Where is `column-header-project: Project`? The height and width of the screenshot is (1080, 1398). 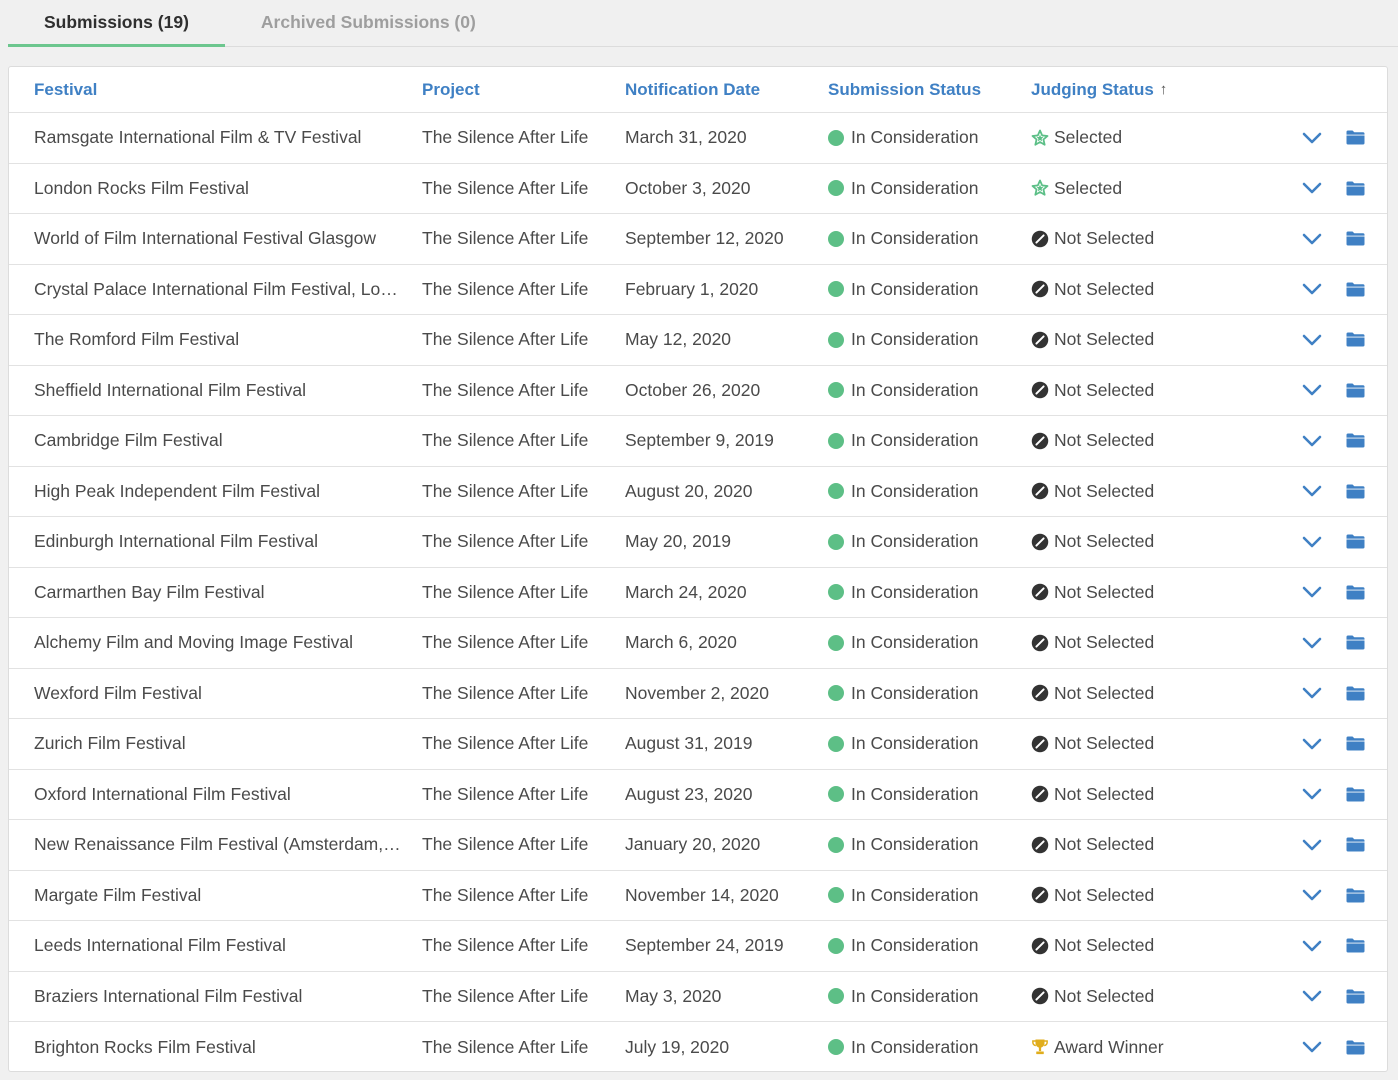 column-header-project: Project is located at coordinates (517, 89).